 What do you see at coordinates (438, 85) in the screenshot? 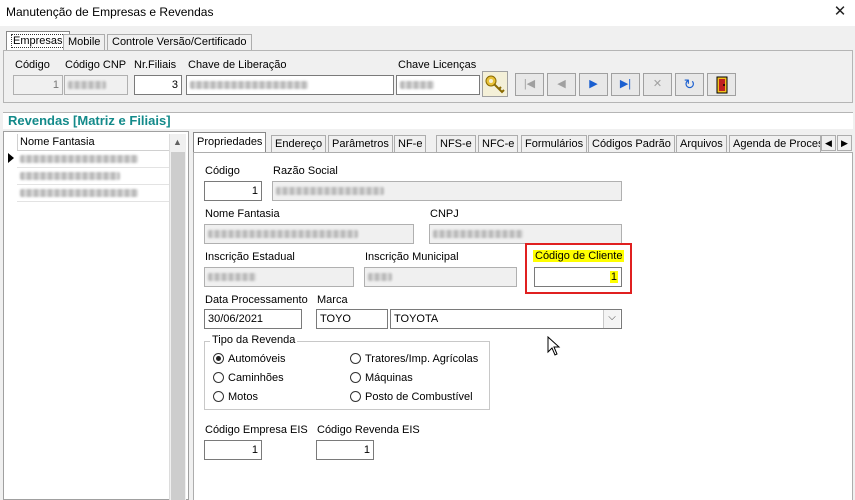
I see `chave-licencas-field` at bounding box center [438, 85].